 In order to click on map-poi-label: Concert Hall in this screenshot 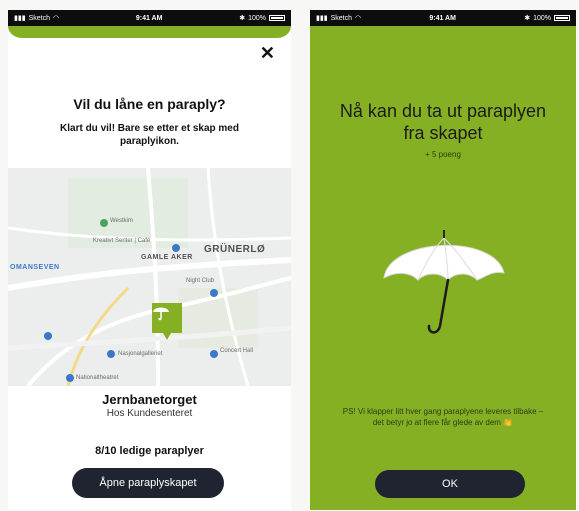, I will do `click(237, 351)`.